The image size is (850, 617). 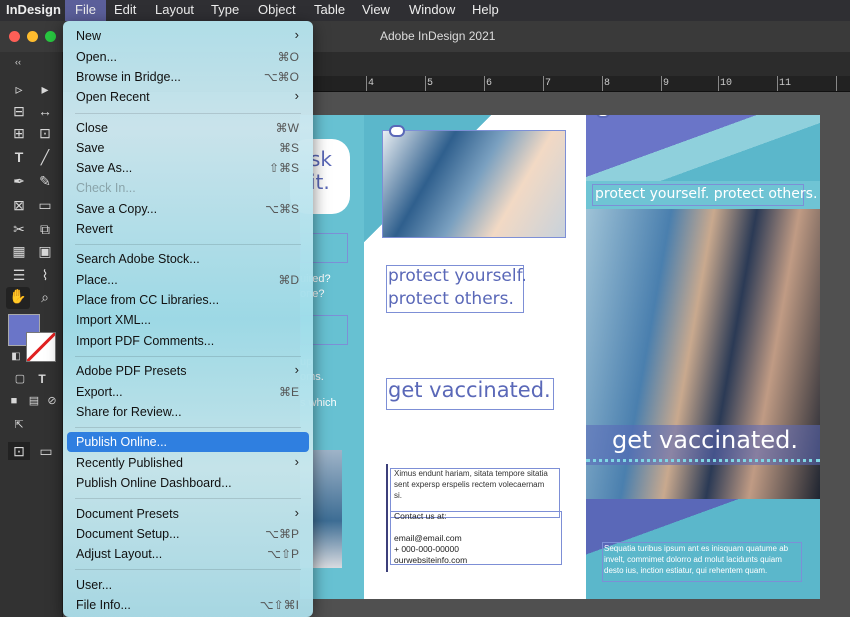 What do you see at coordinates (20, 379) in the screenshot?
I see `formatting-container-icon: ▢` at bounding box center [20, 379].